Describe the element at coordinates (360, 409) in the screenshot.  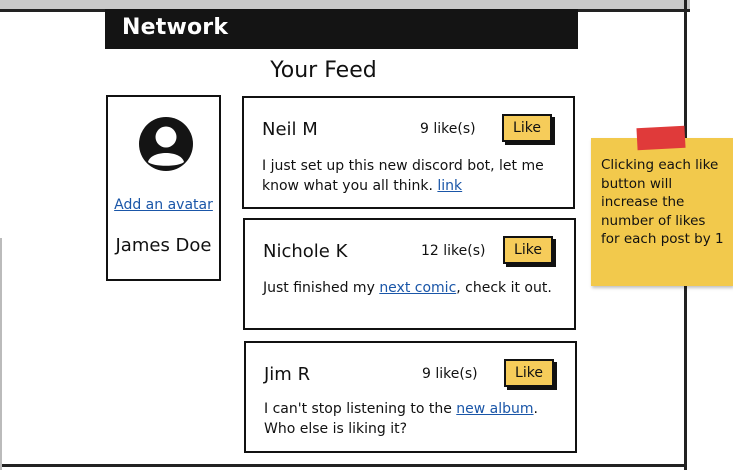
I see `post-text-content: I can't stop listening to the` at that location.